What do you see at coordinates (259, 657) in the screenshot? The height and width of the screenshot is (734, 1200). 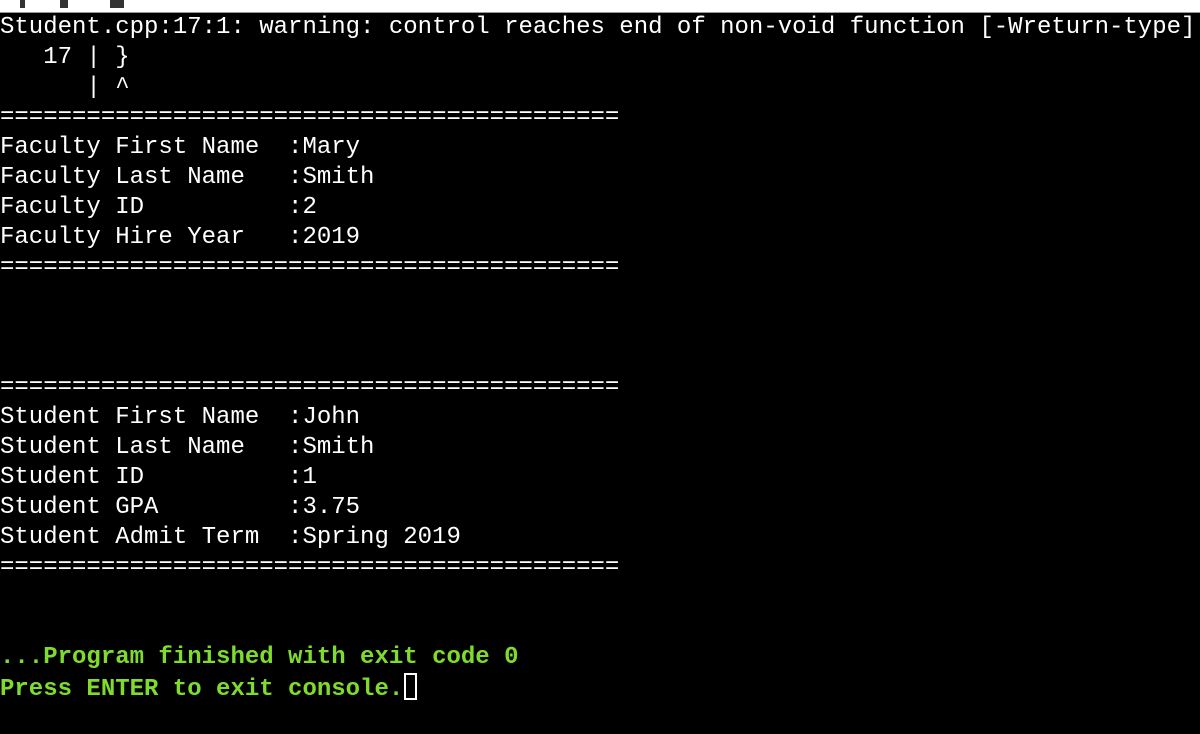 I see `exit-status: ...Program finished with exit code 0` at bounding box center [259, 657].